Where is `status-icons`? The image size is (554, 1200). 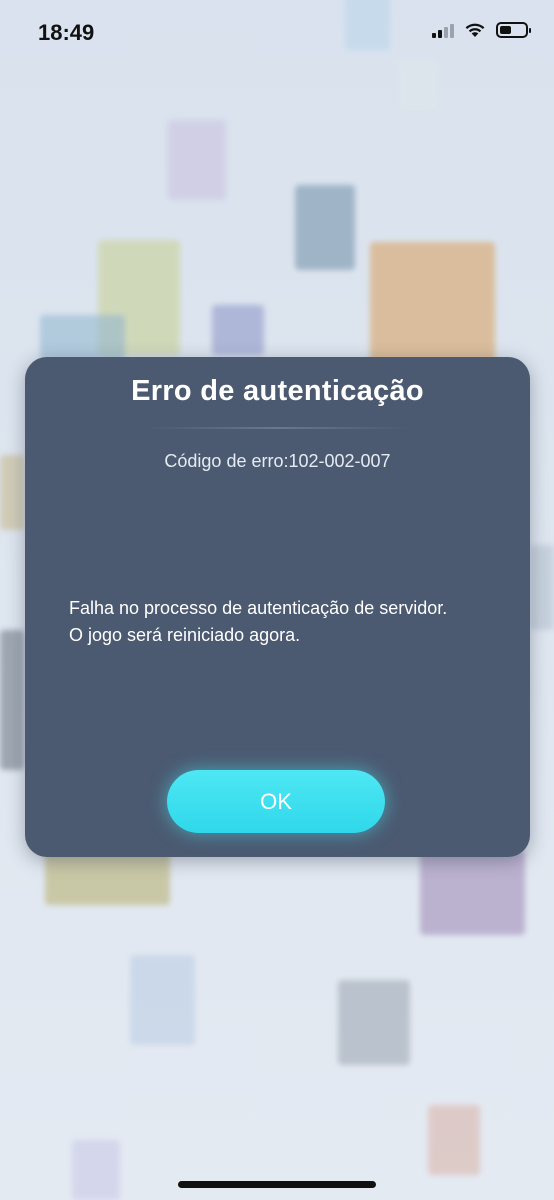 status-icons is located at coordinates (481, 30).